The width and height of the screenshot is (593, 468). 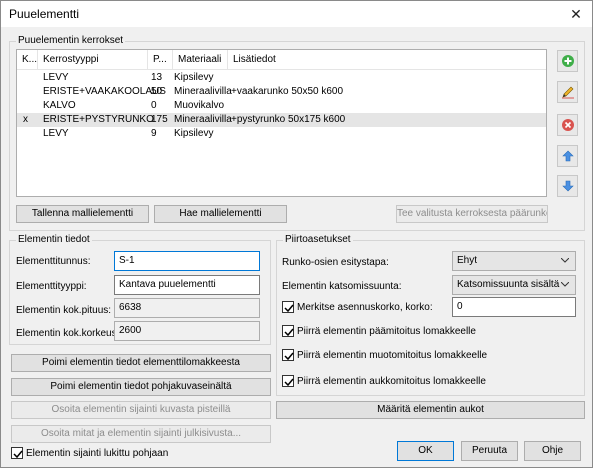 What do you see at coordinates (97, 453) in the screenshot?
I see `lock-checkbox-label: Elementin sijainti lukittu pohjaan` at bounding box center [97, 453].